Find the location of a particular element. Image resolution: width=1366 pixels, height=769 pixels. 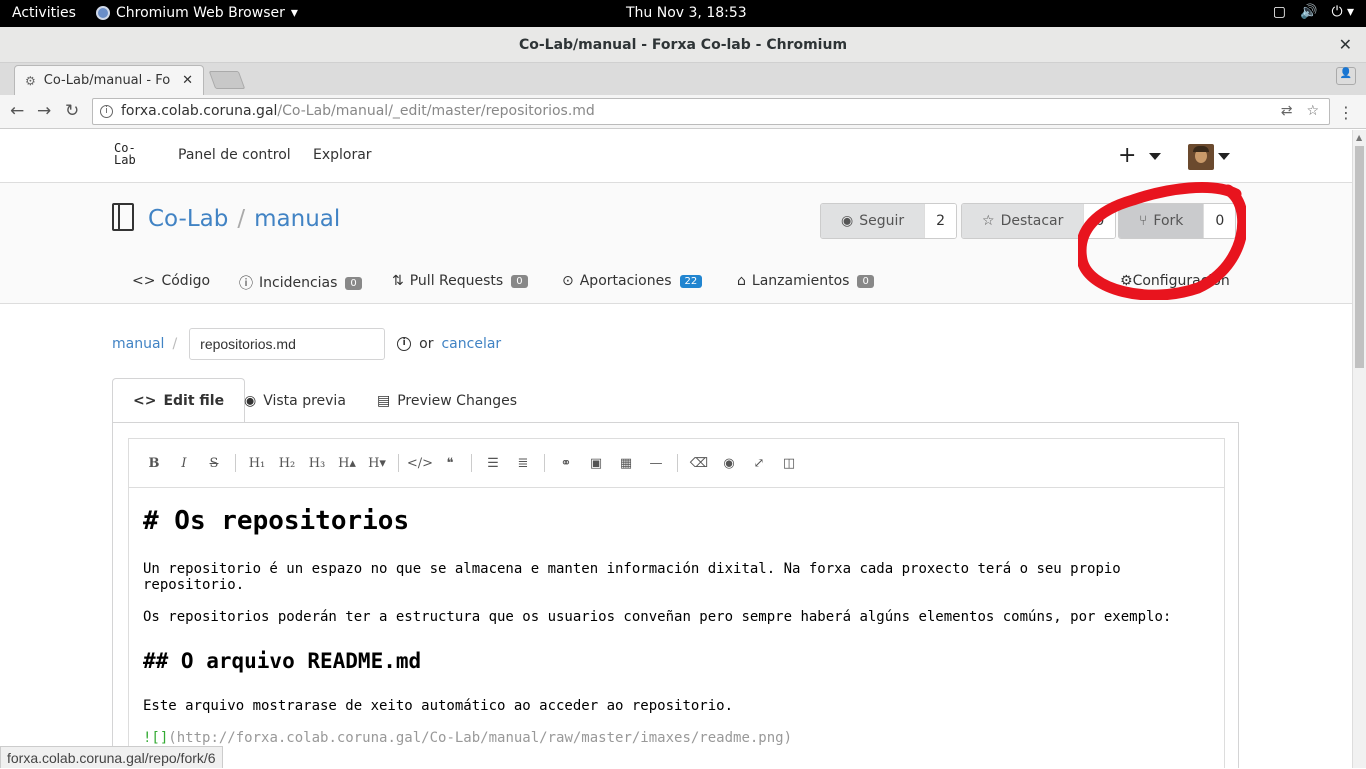

fork-button: ⑂ Fork is located at coordinates (1161, 221).